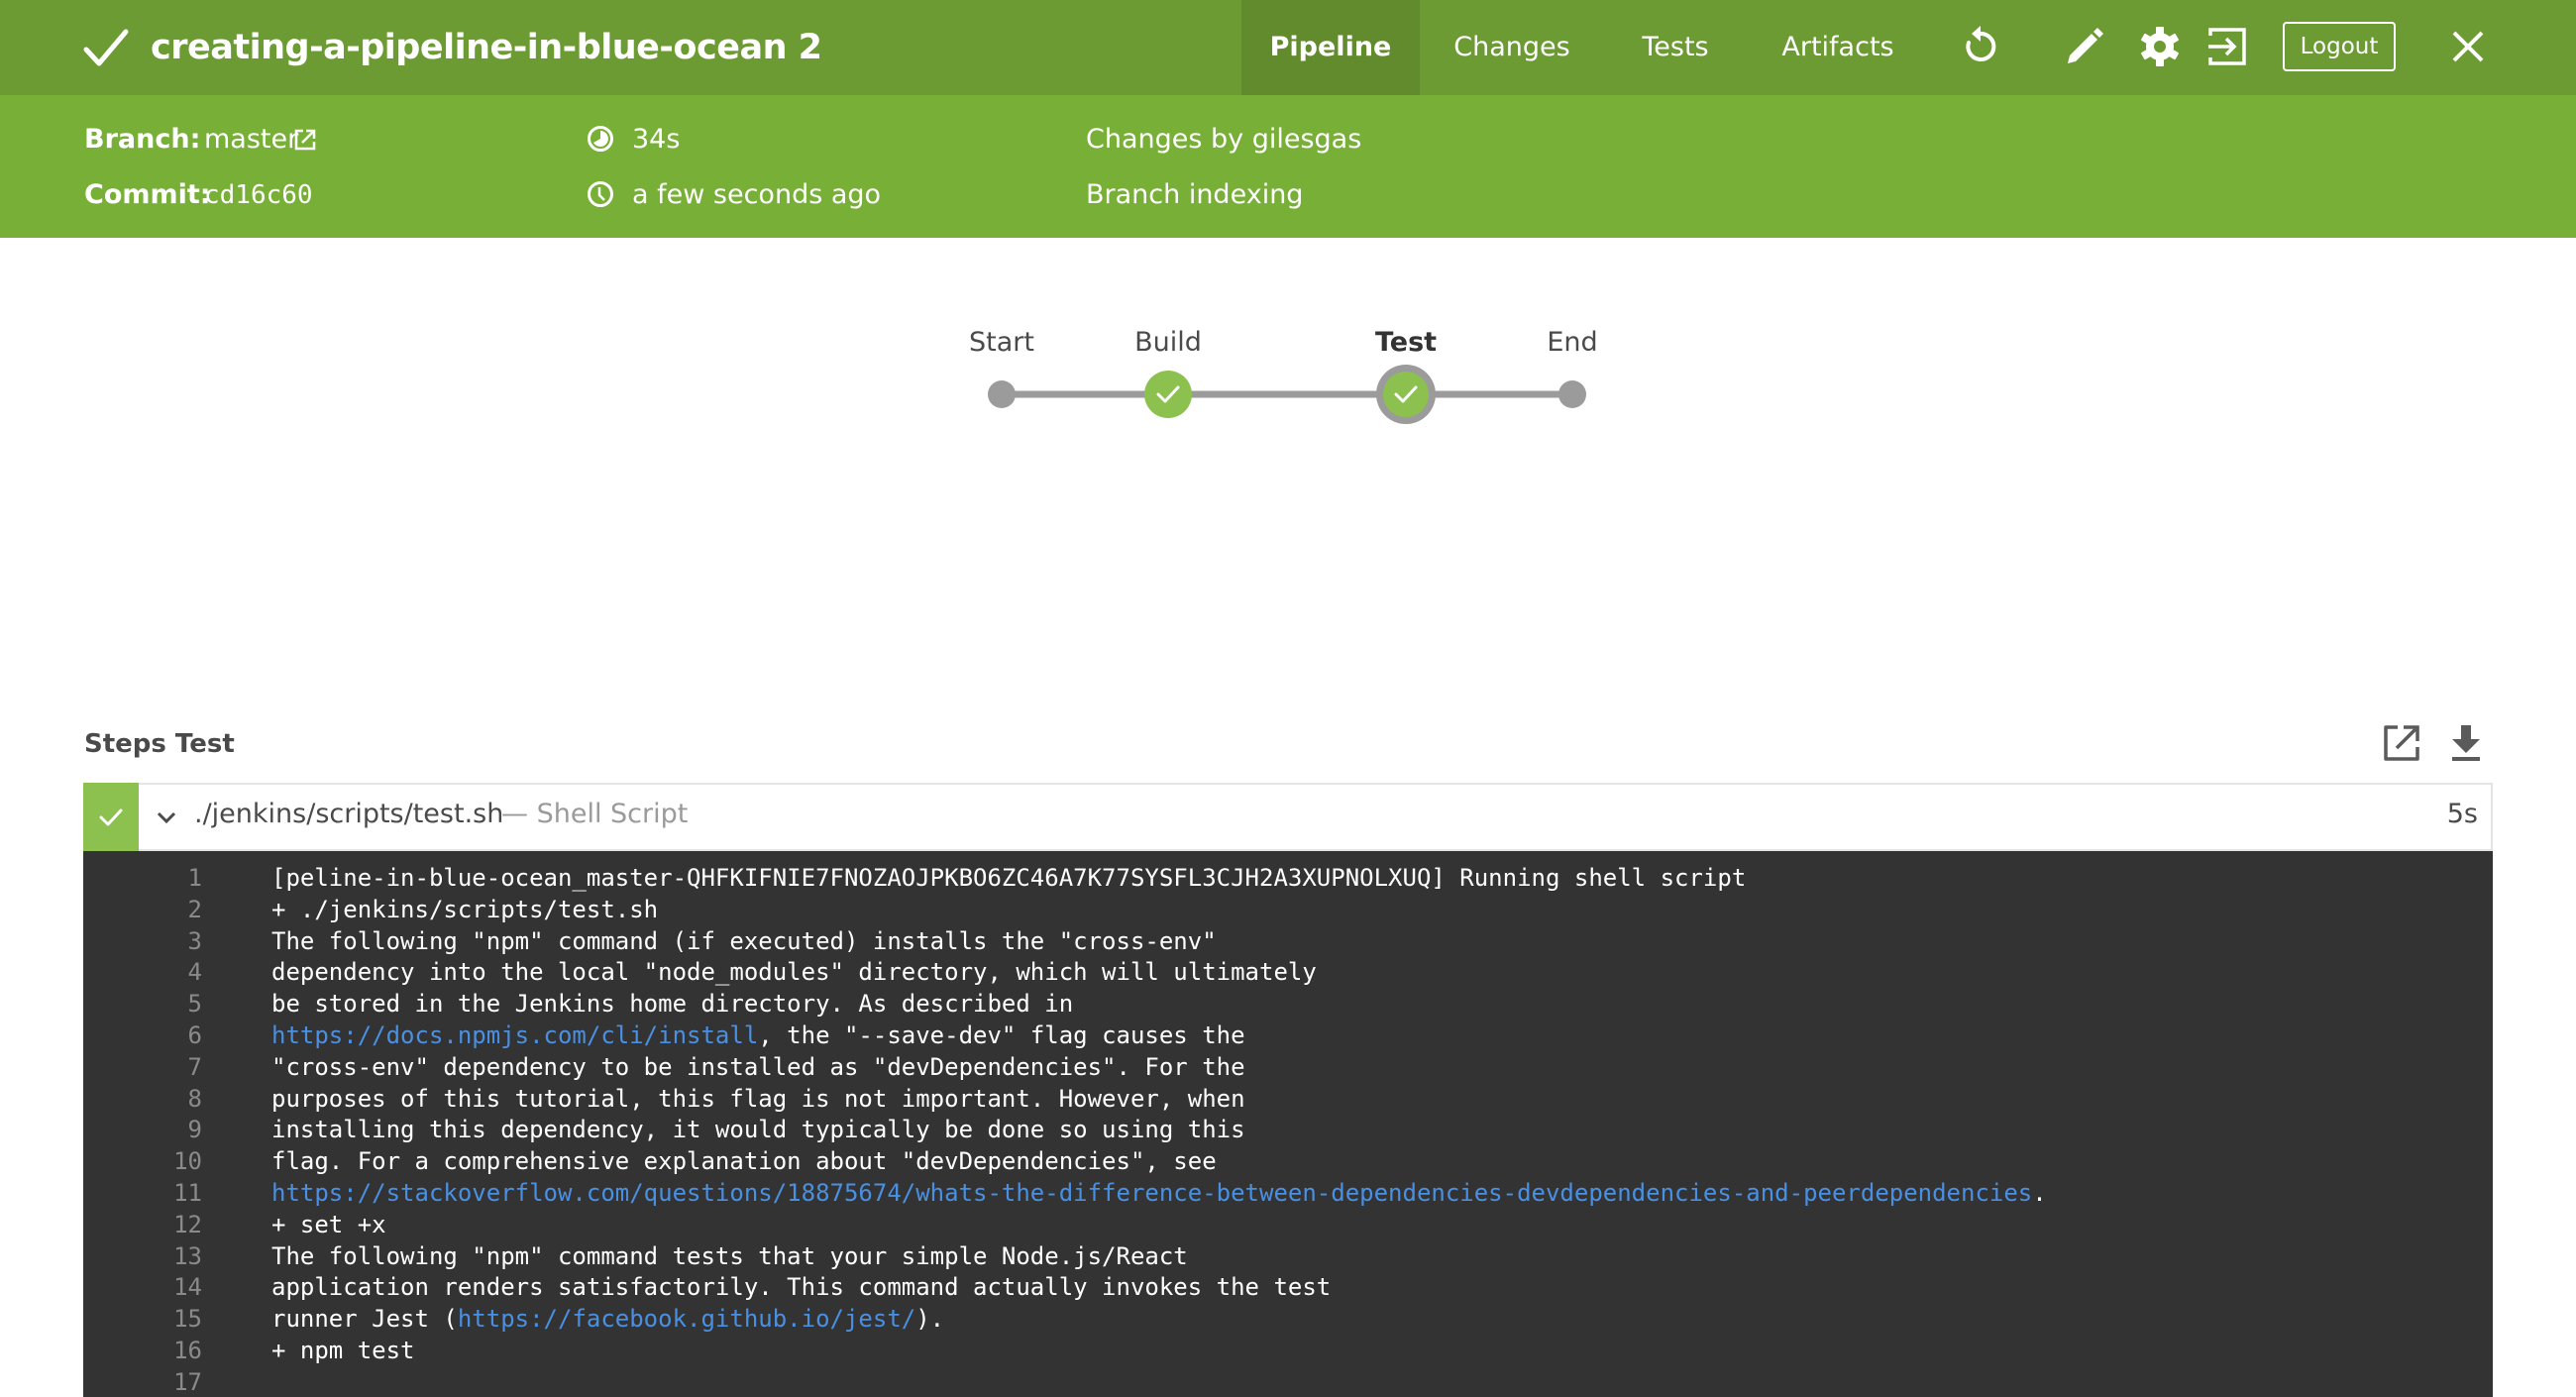 The width and height of the screenshot is (2576, 1397). I want to click on log-line-number: 14, so click(187, 1287).